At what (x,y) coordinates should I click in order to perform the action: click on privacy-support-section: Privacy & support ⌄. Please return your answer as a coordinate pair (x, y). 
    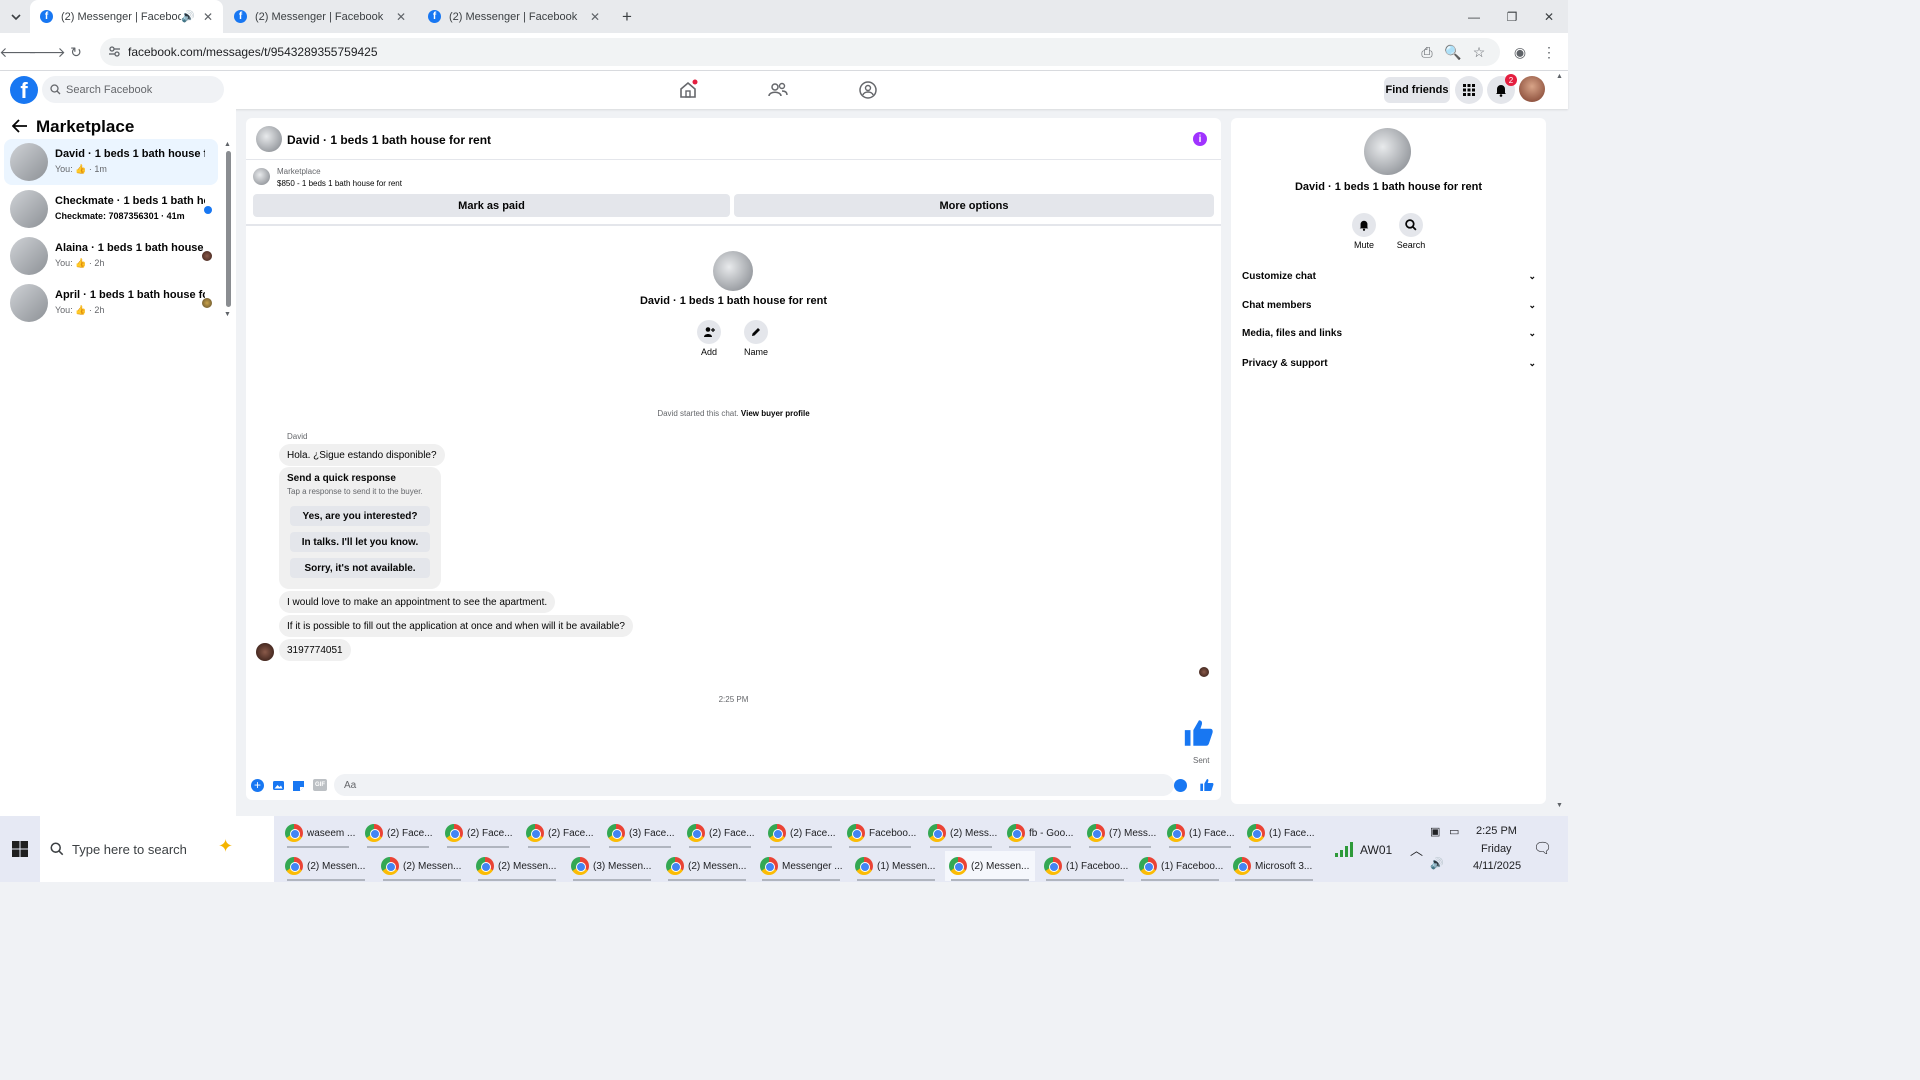
    Looking at the image, I should click on (1389, 363).